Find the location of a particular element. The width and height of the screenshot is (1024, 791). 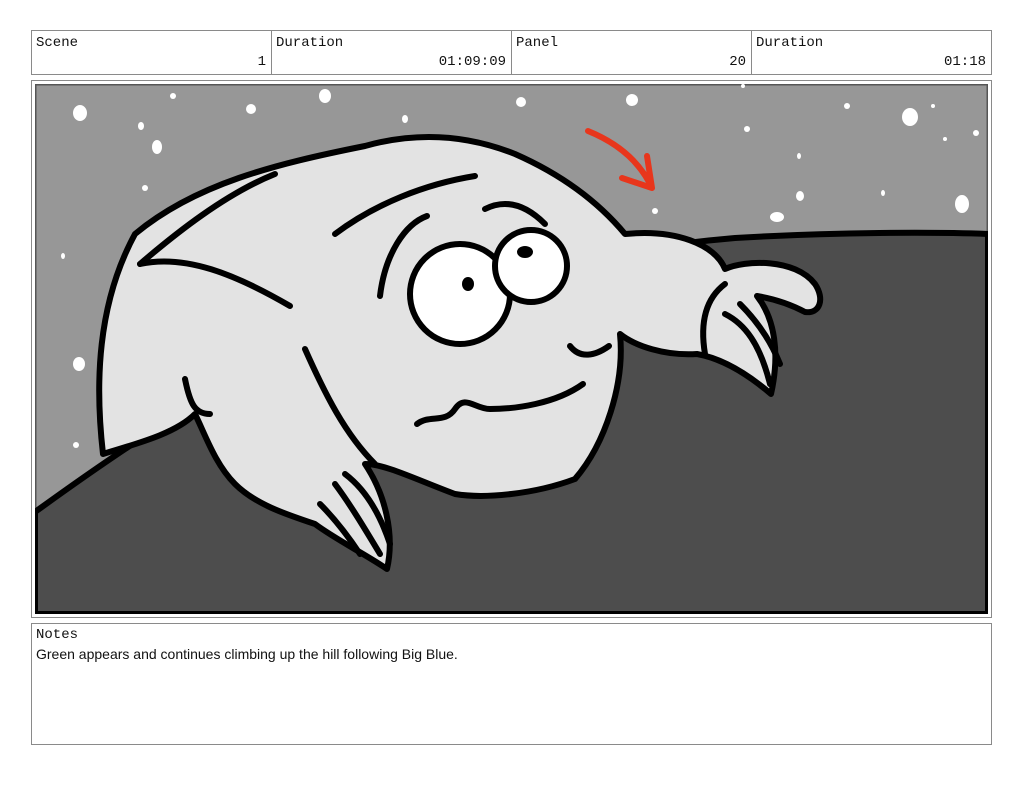

scene-cell: Scene 1 is located at coordinates (152, 52).